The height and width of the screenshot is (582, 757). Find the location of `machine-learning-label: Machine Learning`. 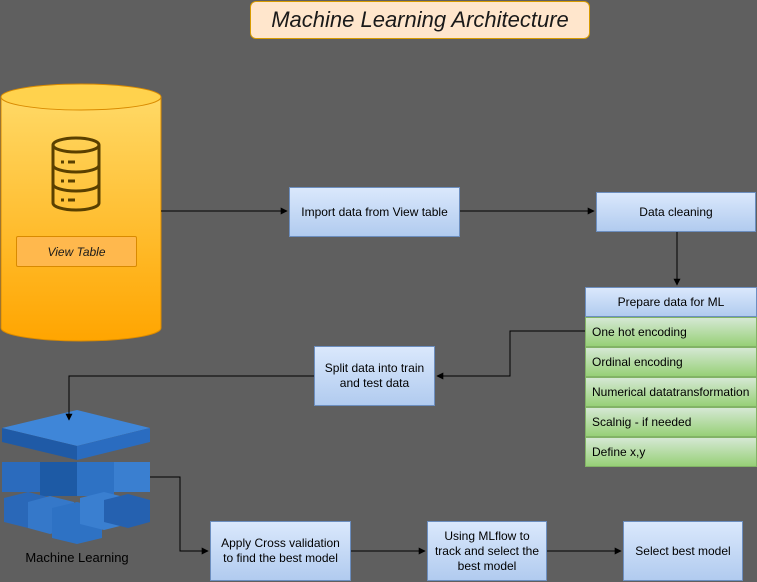

machine-learning-label: Machine Learning is located at coordinates (77, 557).